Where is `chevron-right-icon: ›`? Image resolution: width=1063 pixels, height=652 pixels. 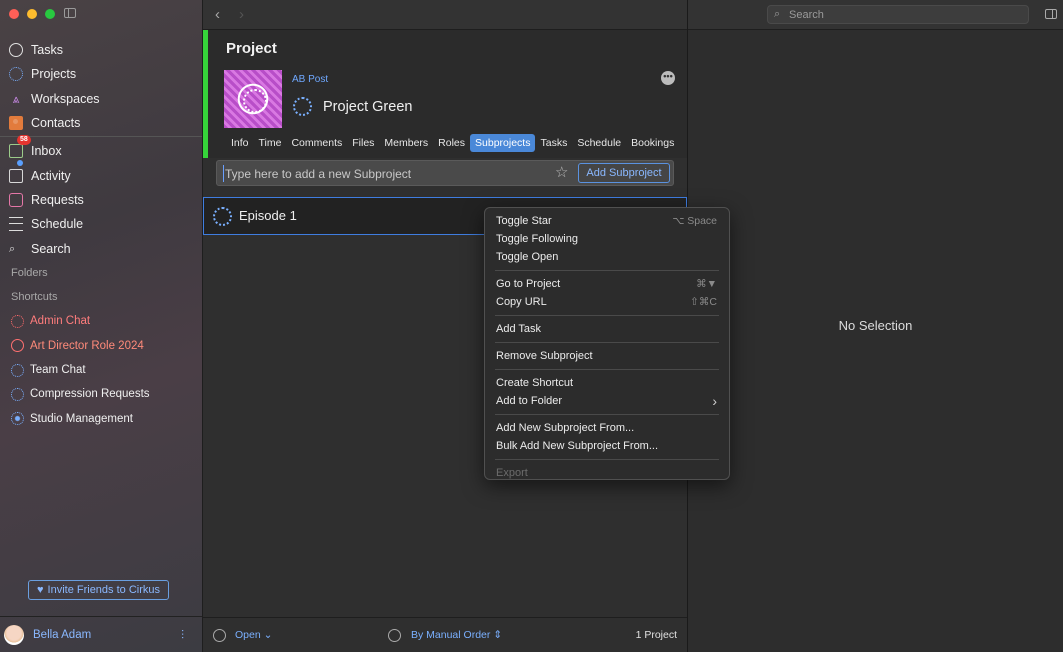 chevron-right-icon: › is located at coordinates (714, 401).